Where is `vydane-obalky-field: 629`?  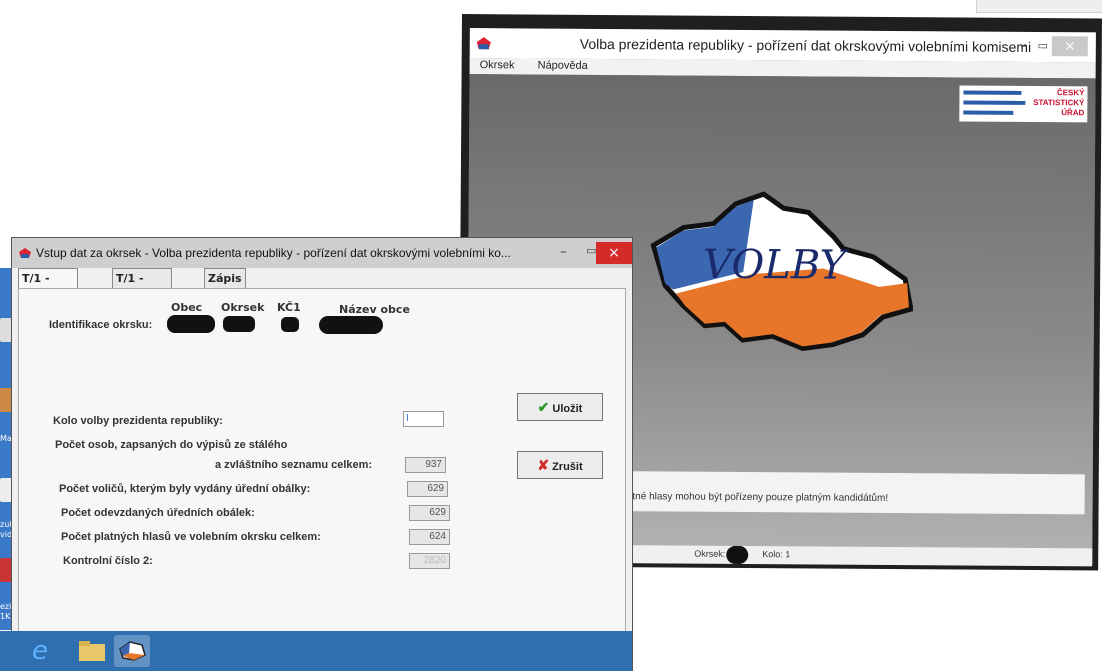
vydane-obalky-field: 629 is located at coordinates (427, 489).